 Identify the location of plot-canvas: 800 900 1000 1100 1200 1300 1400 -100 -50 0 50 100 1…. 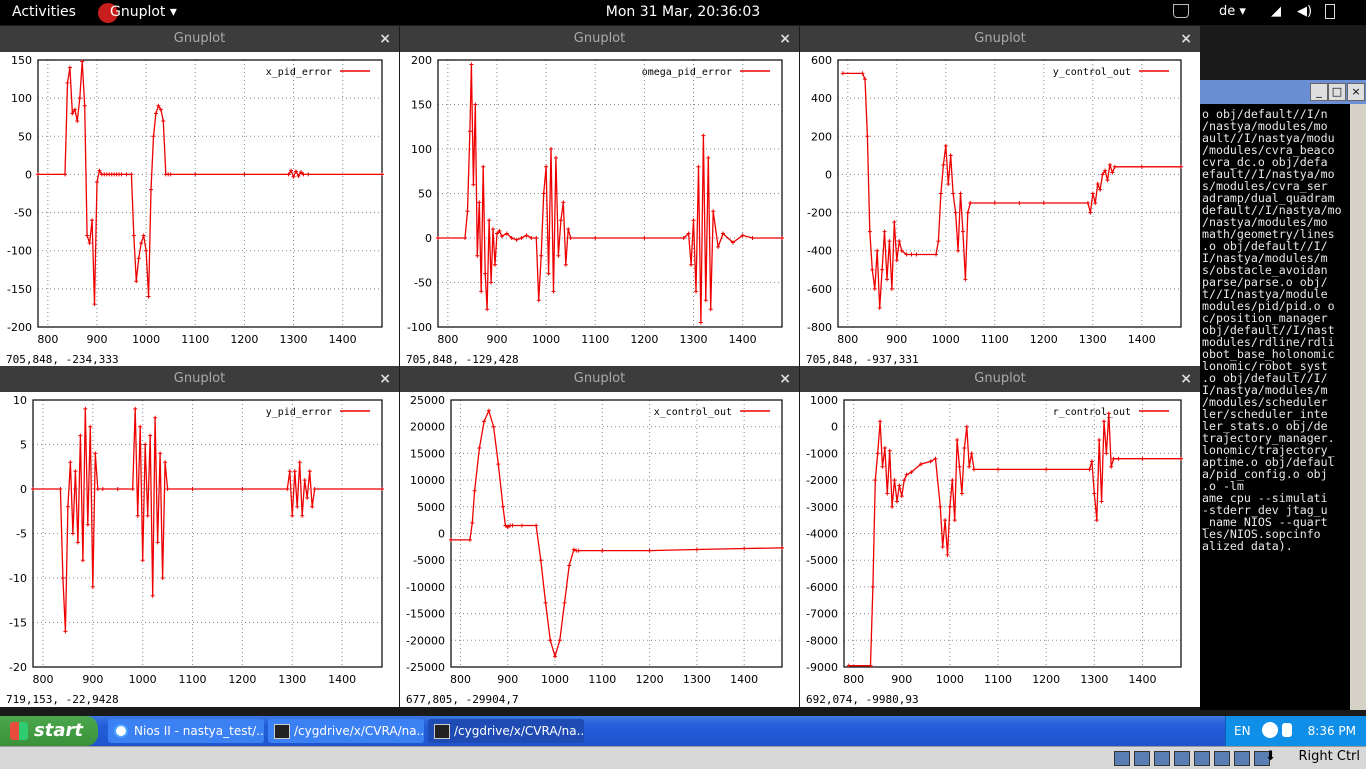
(599, 209).